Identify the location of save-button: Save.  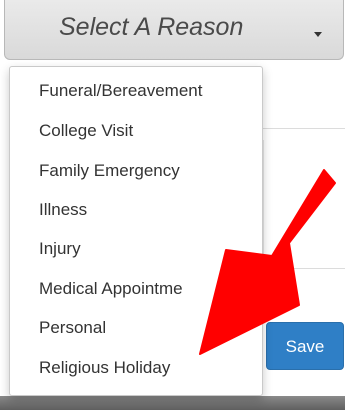
(305, 346).